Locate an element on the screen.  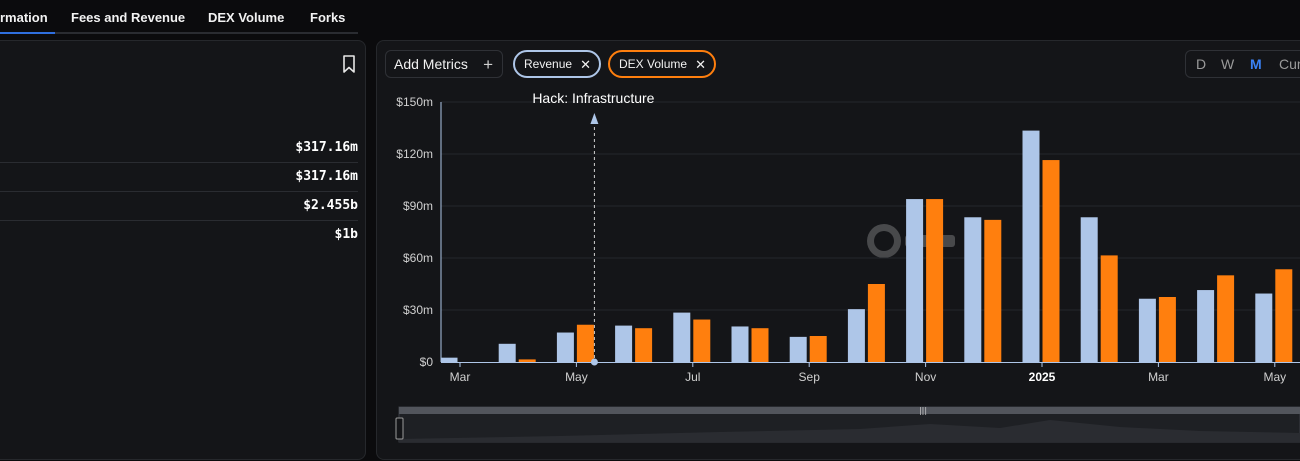
arrow-up-icon is located at coordinates (594, 118).